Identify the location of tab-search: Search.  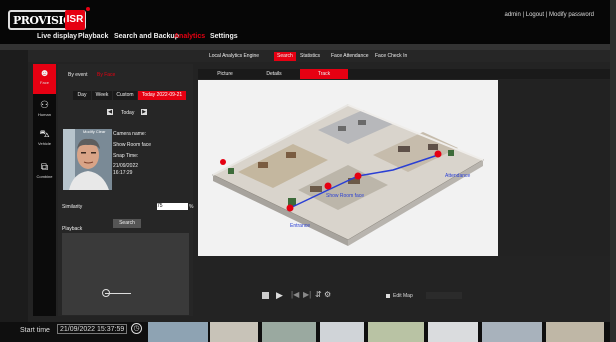
(285, 56).